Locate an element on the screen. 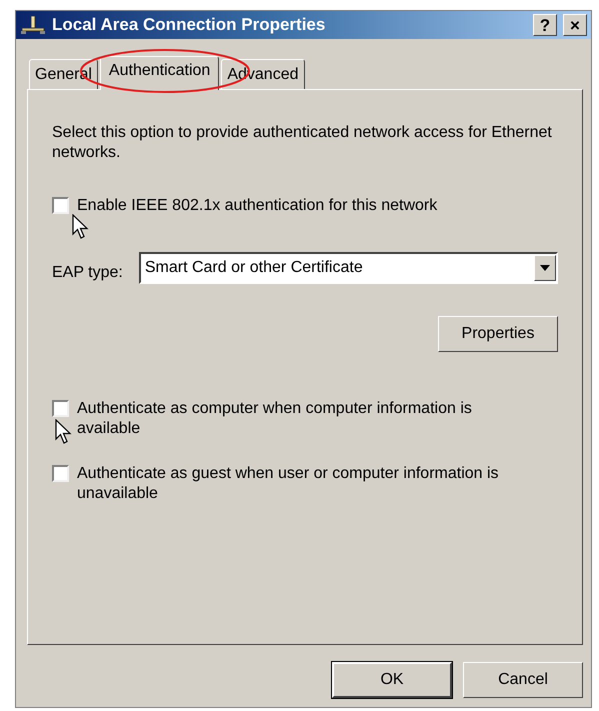  description-text: Select this option to provide authenticated network access for Ethernet networks. is located at coordinates (302, 143).